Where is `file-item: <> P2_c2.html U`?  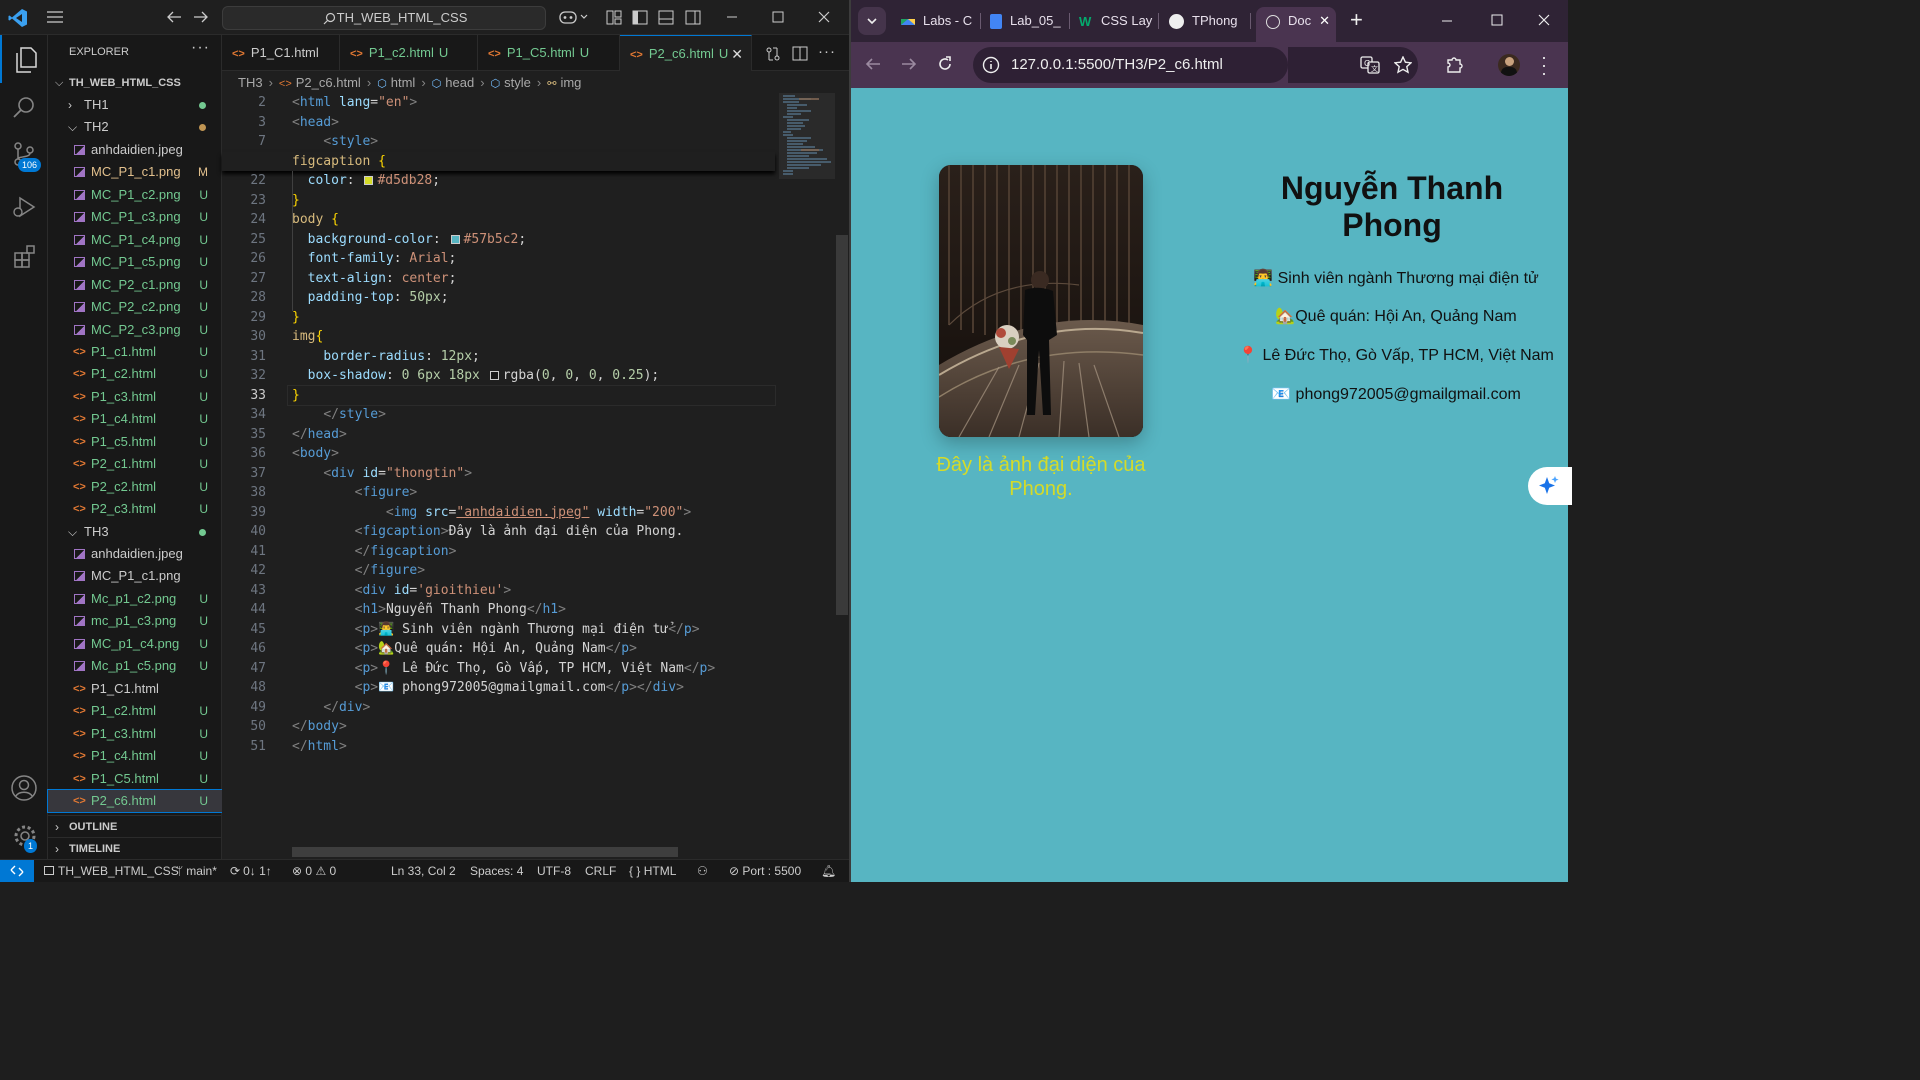
file-item: <> P2_c2.html U is located at coordinates (135, 487).